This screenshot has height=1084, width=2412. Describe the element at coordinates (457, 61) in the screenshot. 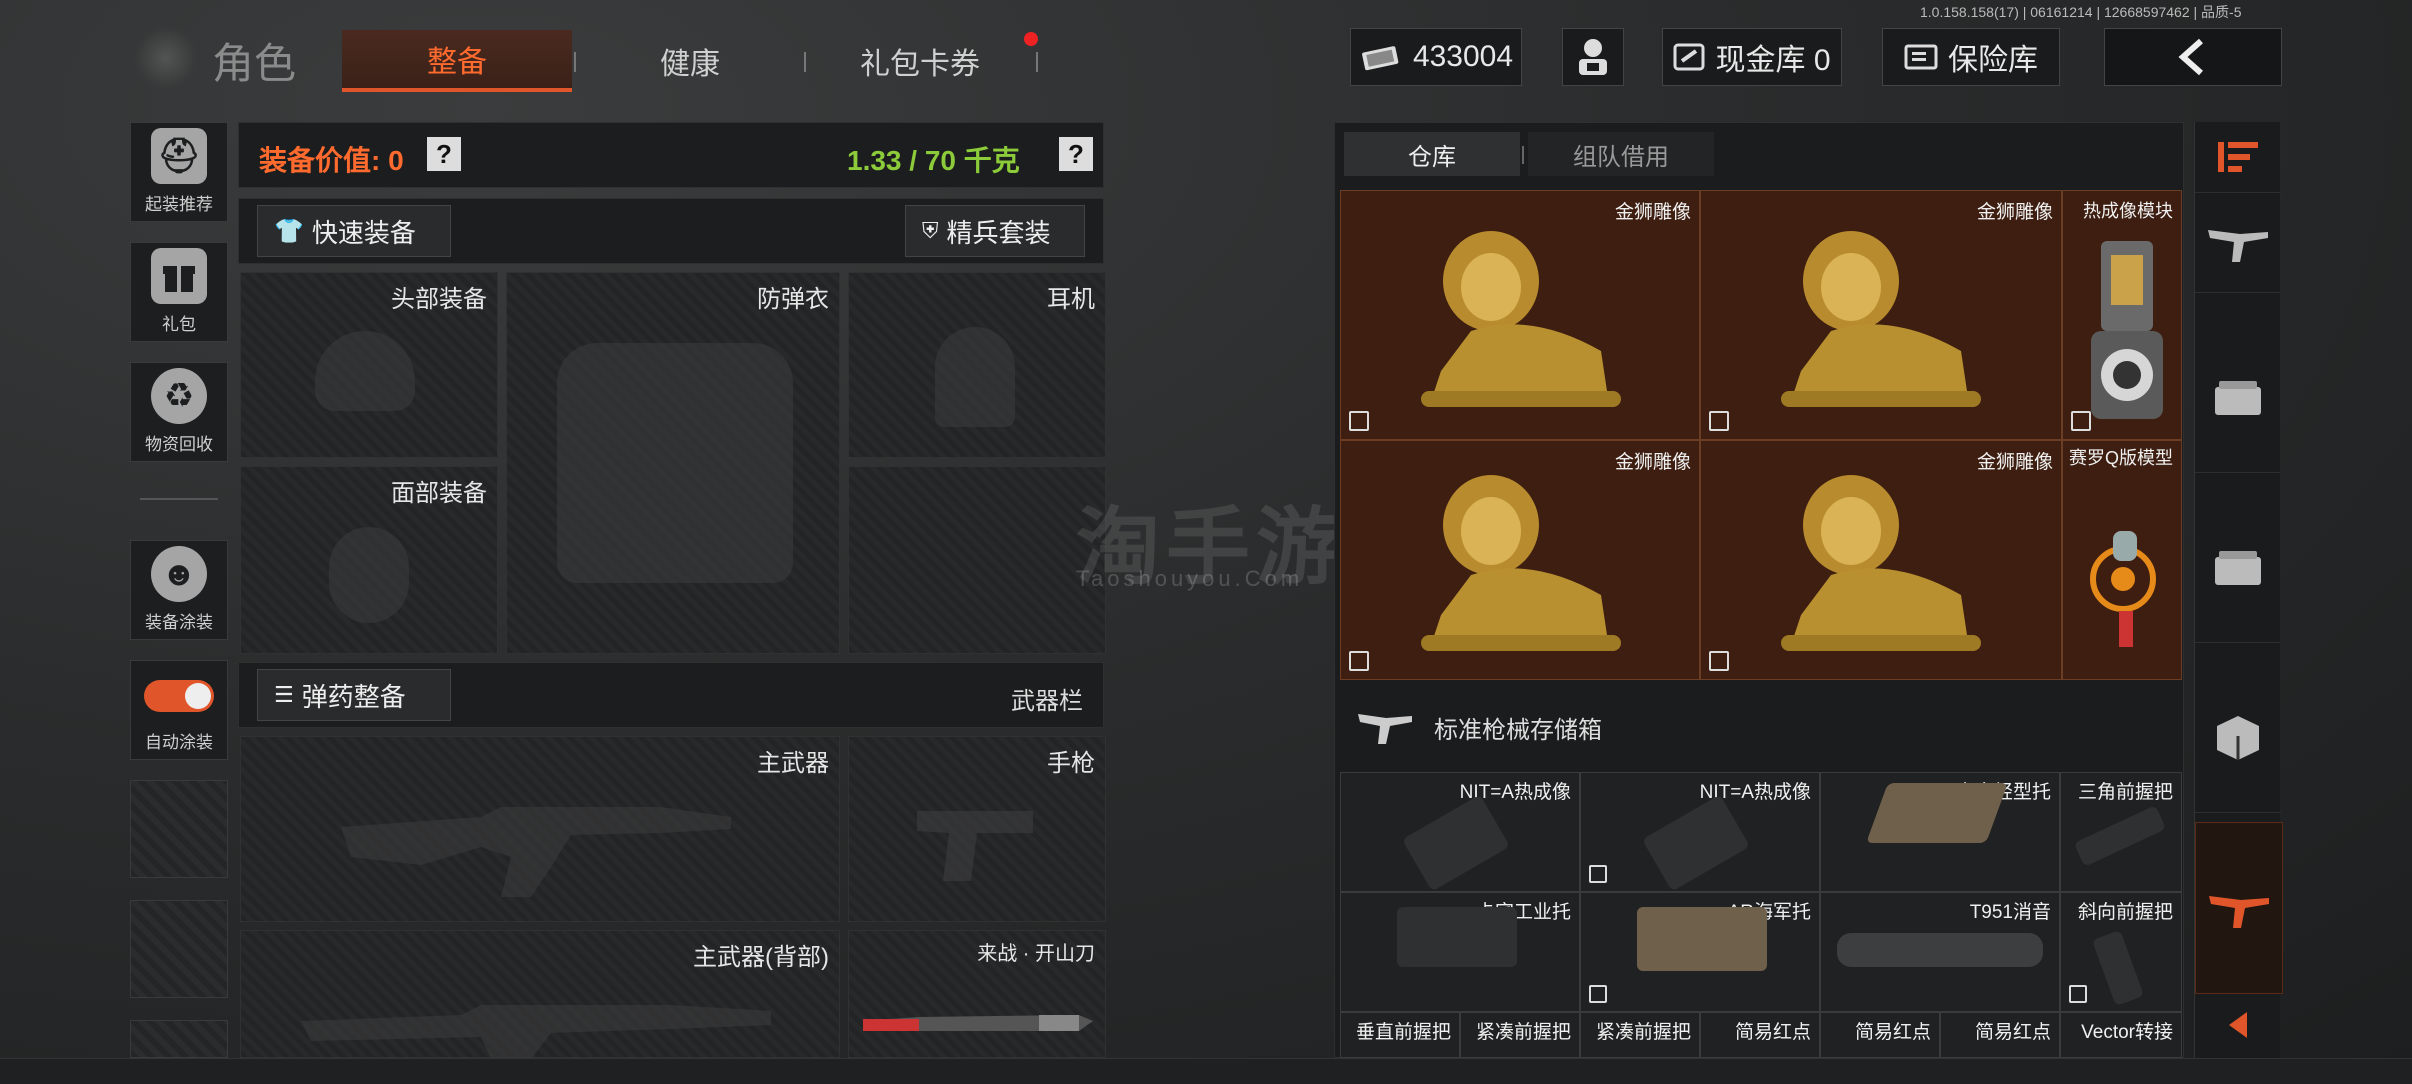

I see `tab-loadout: 整备` at that location.